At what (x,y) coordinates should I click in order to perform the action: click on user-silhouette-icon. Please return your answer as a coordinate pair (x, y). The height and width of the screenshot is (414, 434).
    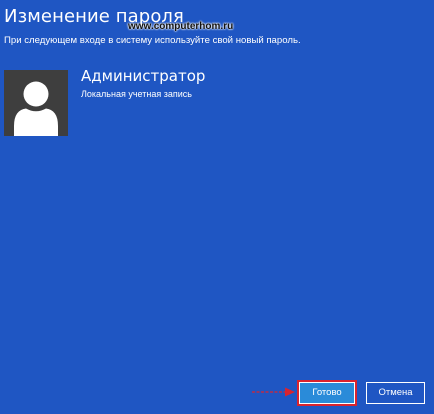
    Looking at the image, I should click on (36, 108).